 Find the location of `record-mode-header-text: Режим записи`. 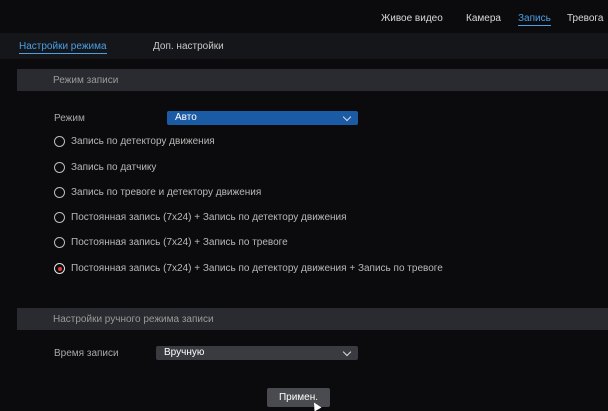

record-mode-header-text: Режим записи is located at coordinates (86, 80).